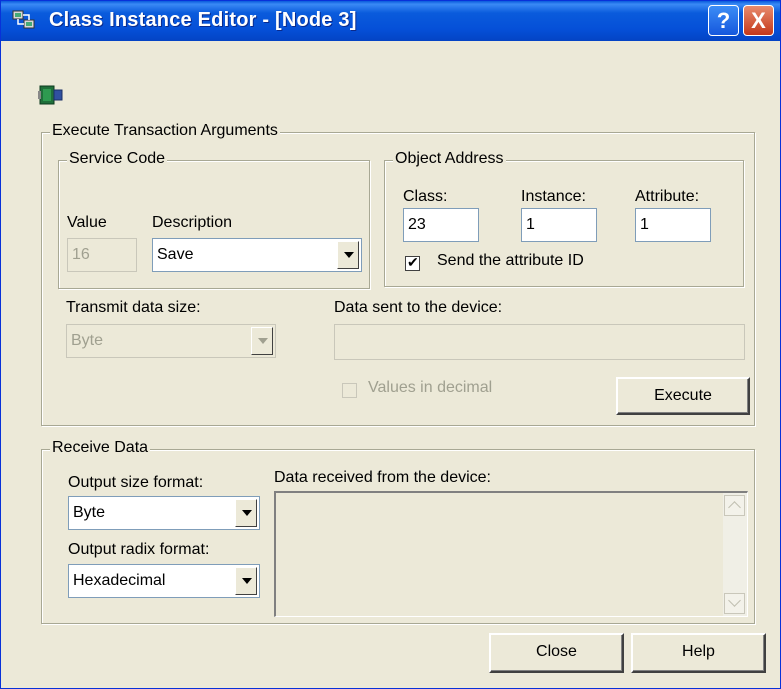 Image resolution: width=781 pixels, height=689 pixels. What do you see at coordinates (23, 19) in the screenshot?
I see `app-icon` at bounding box center [23, 19].